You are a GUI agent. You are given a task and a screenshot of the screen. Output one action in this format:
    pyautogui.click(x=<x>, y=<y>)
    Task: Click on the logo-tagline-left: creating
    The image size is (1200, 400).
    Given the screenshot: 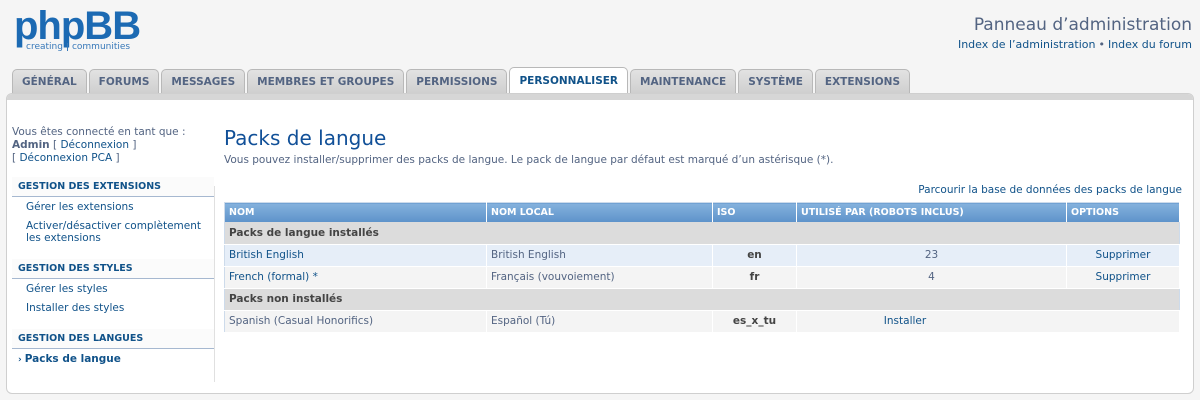 What is the action you would take?
    pyautogui.click(x=44, y=47)
    